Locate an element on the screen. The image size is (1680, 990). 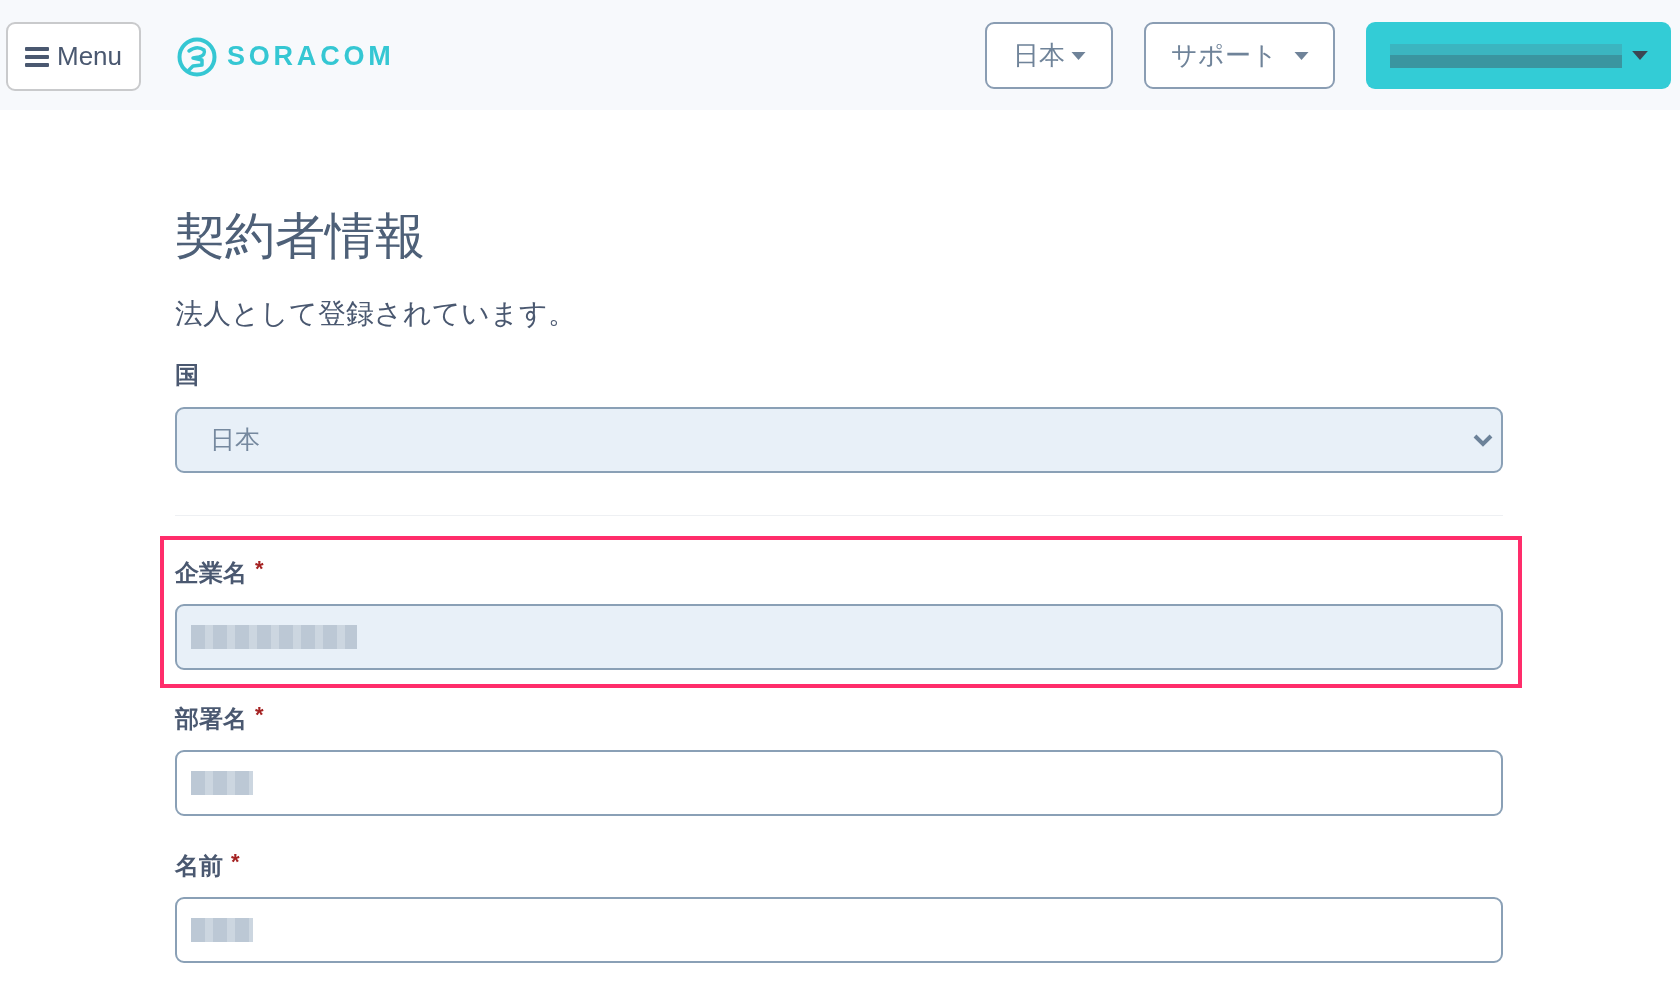
logo-icon is located at coordinates (197, 56).